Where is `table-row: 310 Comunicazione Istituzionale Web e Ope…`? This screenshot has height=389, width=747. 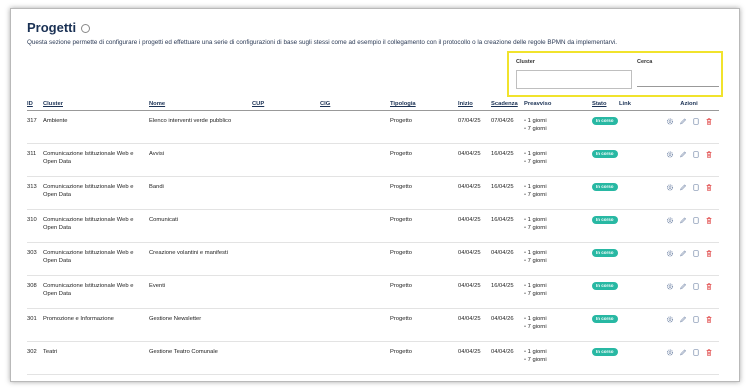
table-row: 310 Comunicazione Istituzionale Web e Ope… is located at coordinates (373, 226).